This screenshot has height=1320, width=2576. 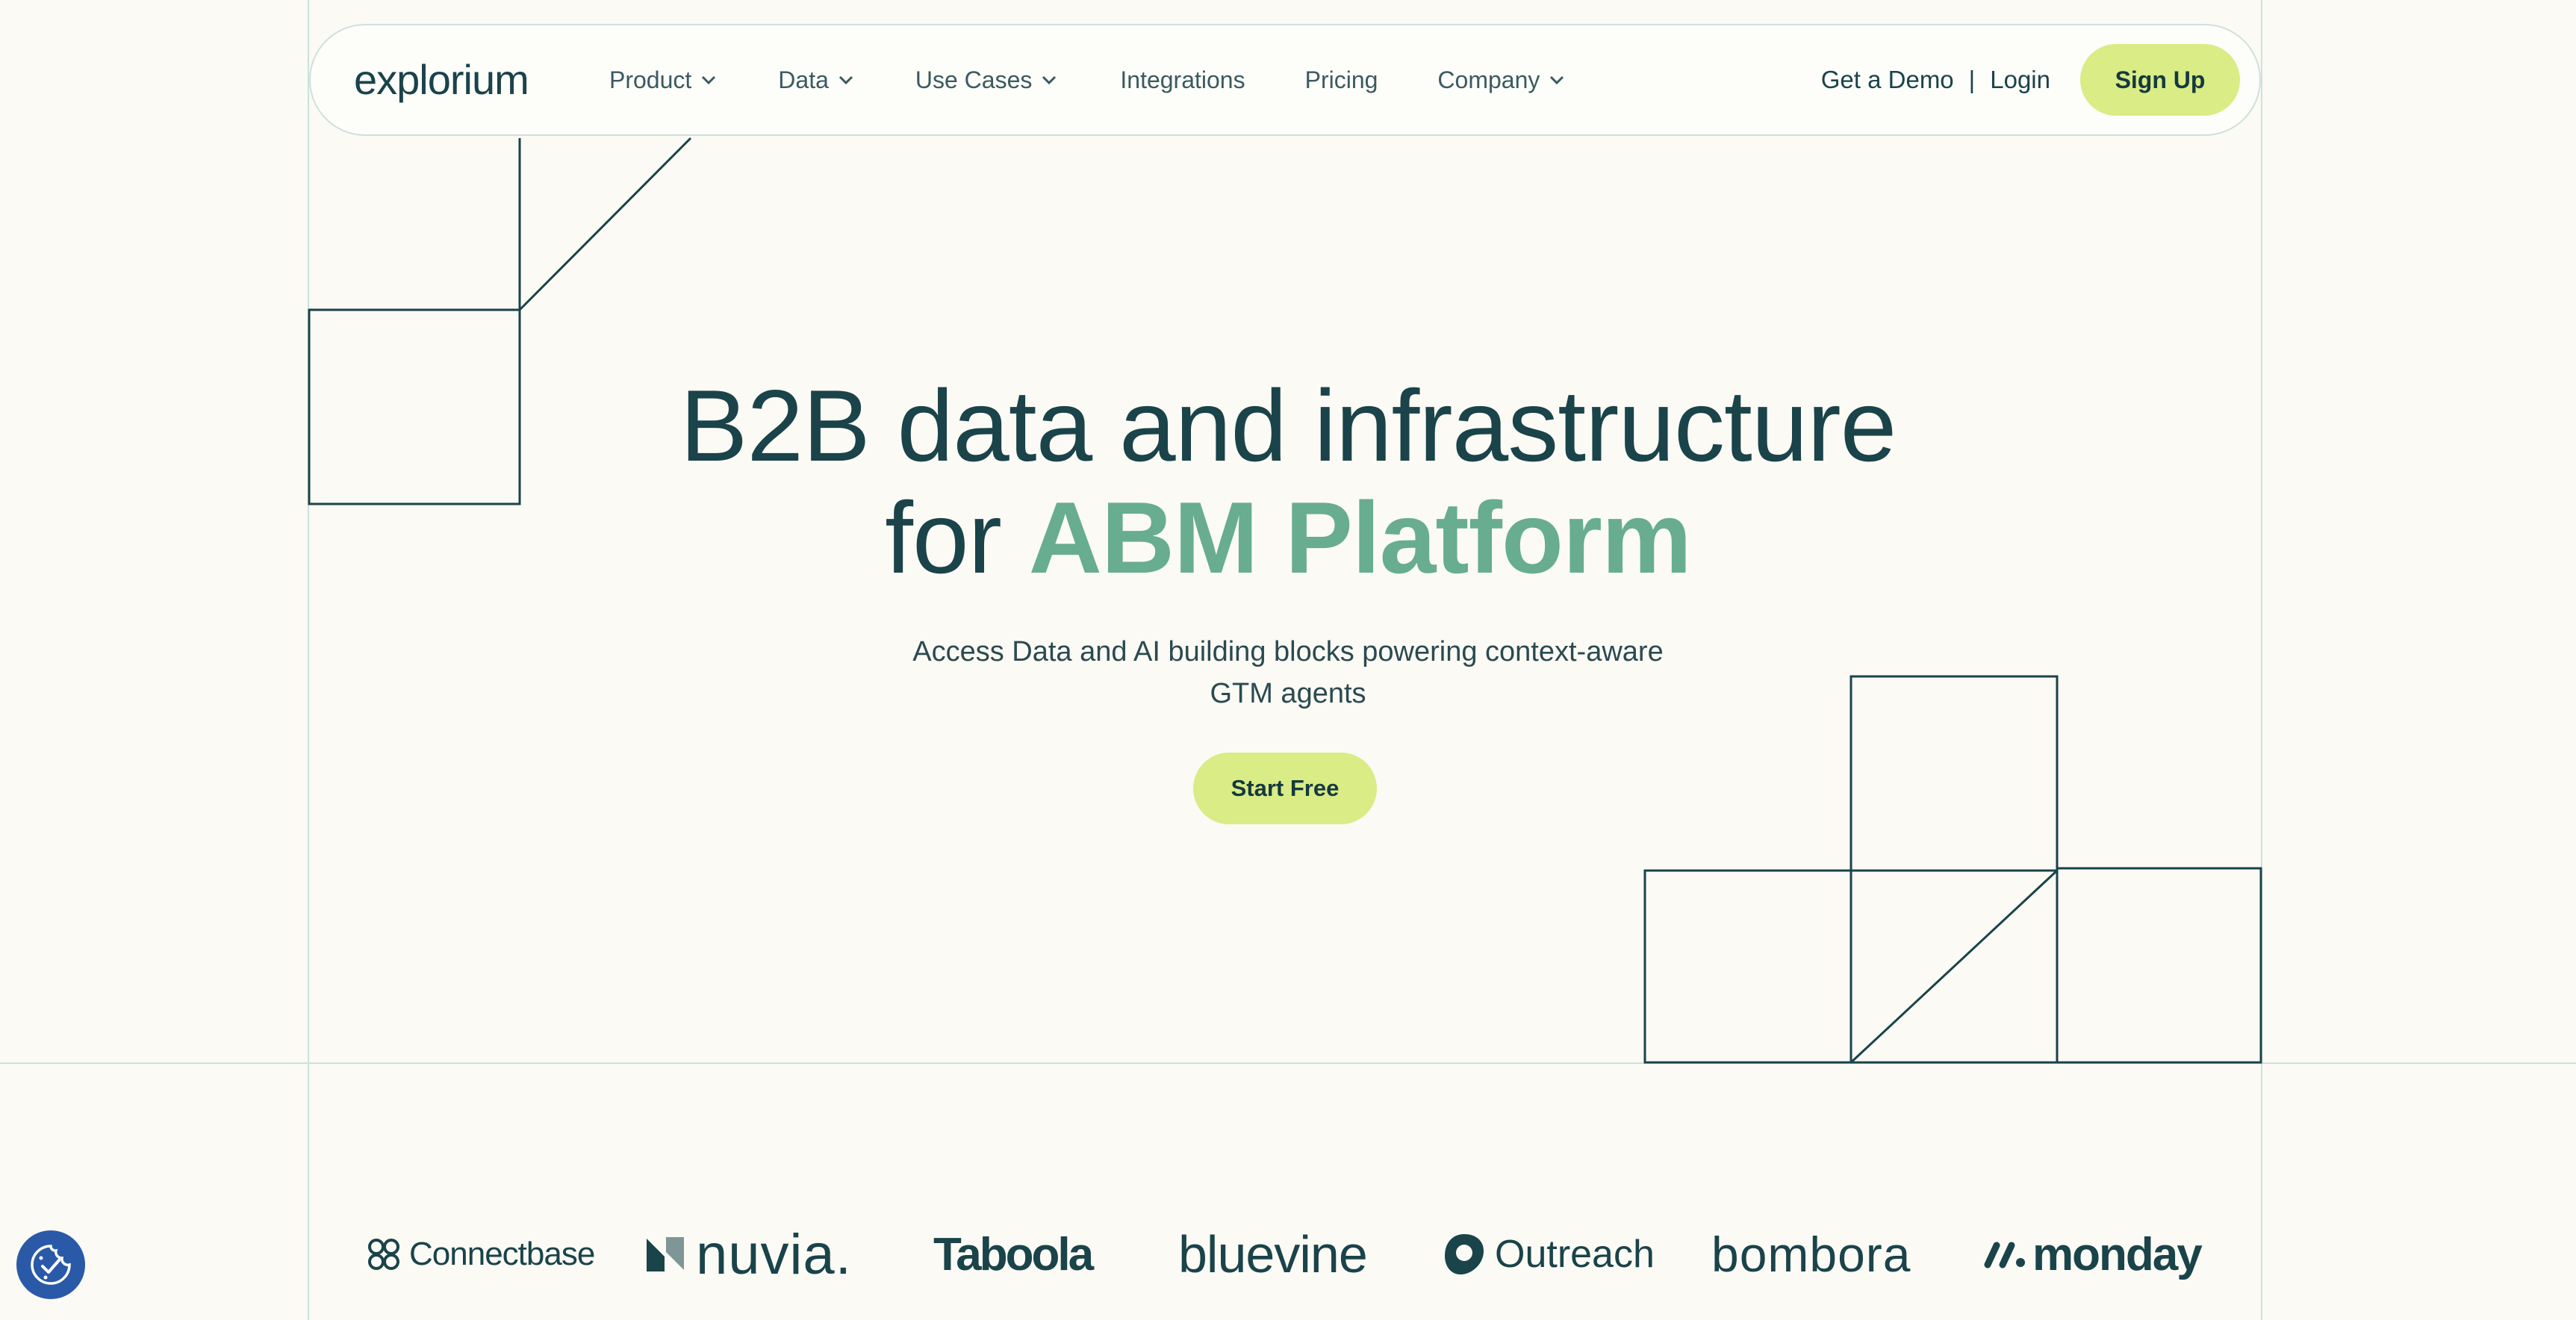 I want to click on nuvia-logo: nuvia., so click(x=748, y=1254).